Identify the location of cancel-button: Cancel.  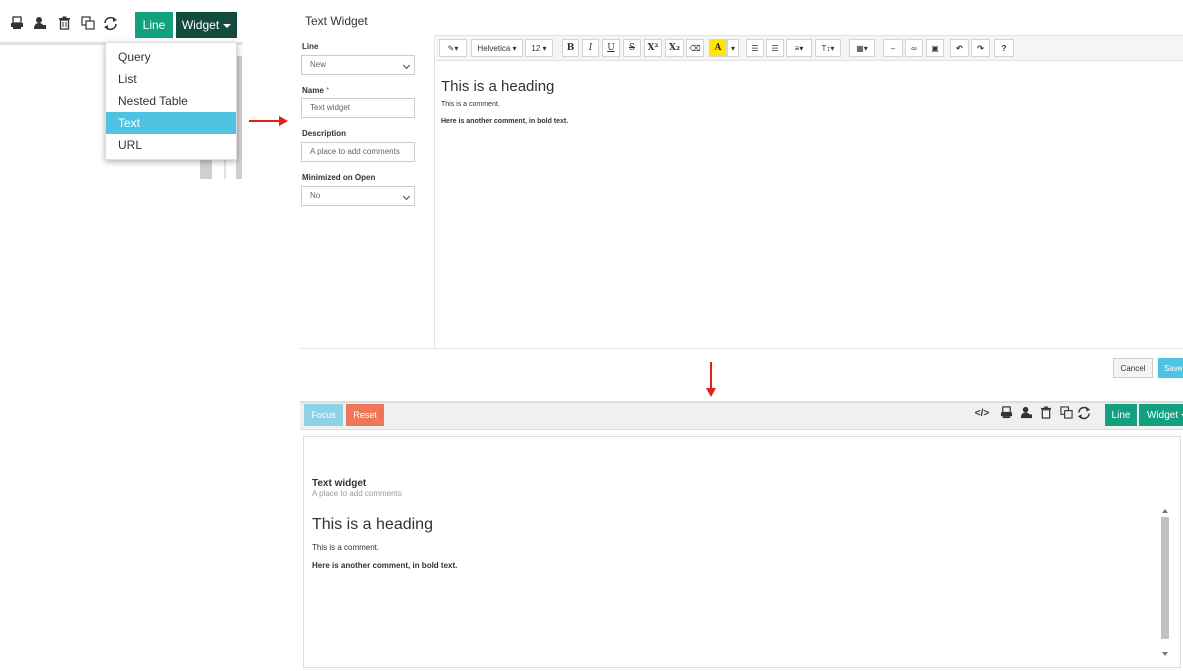
(1133, 368).